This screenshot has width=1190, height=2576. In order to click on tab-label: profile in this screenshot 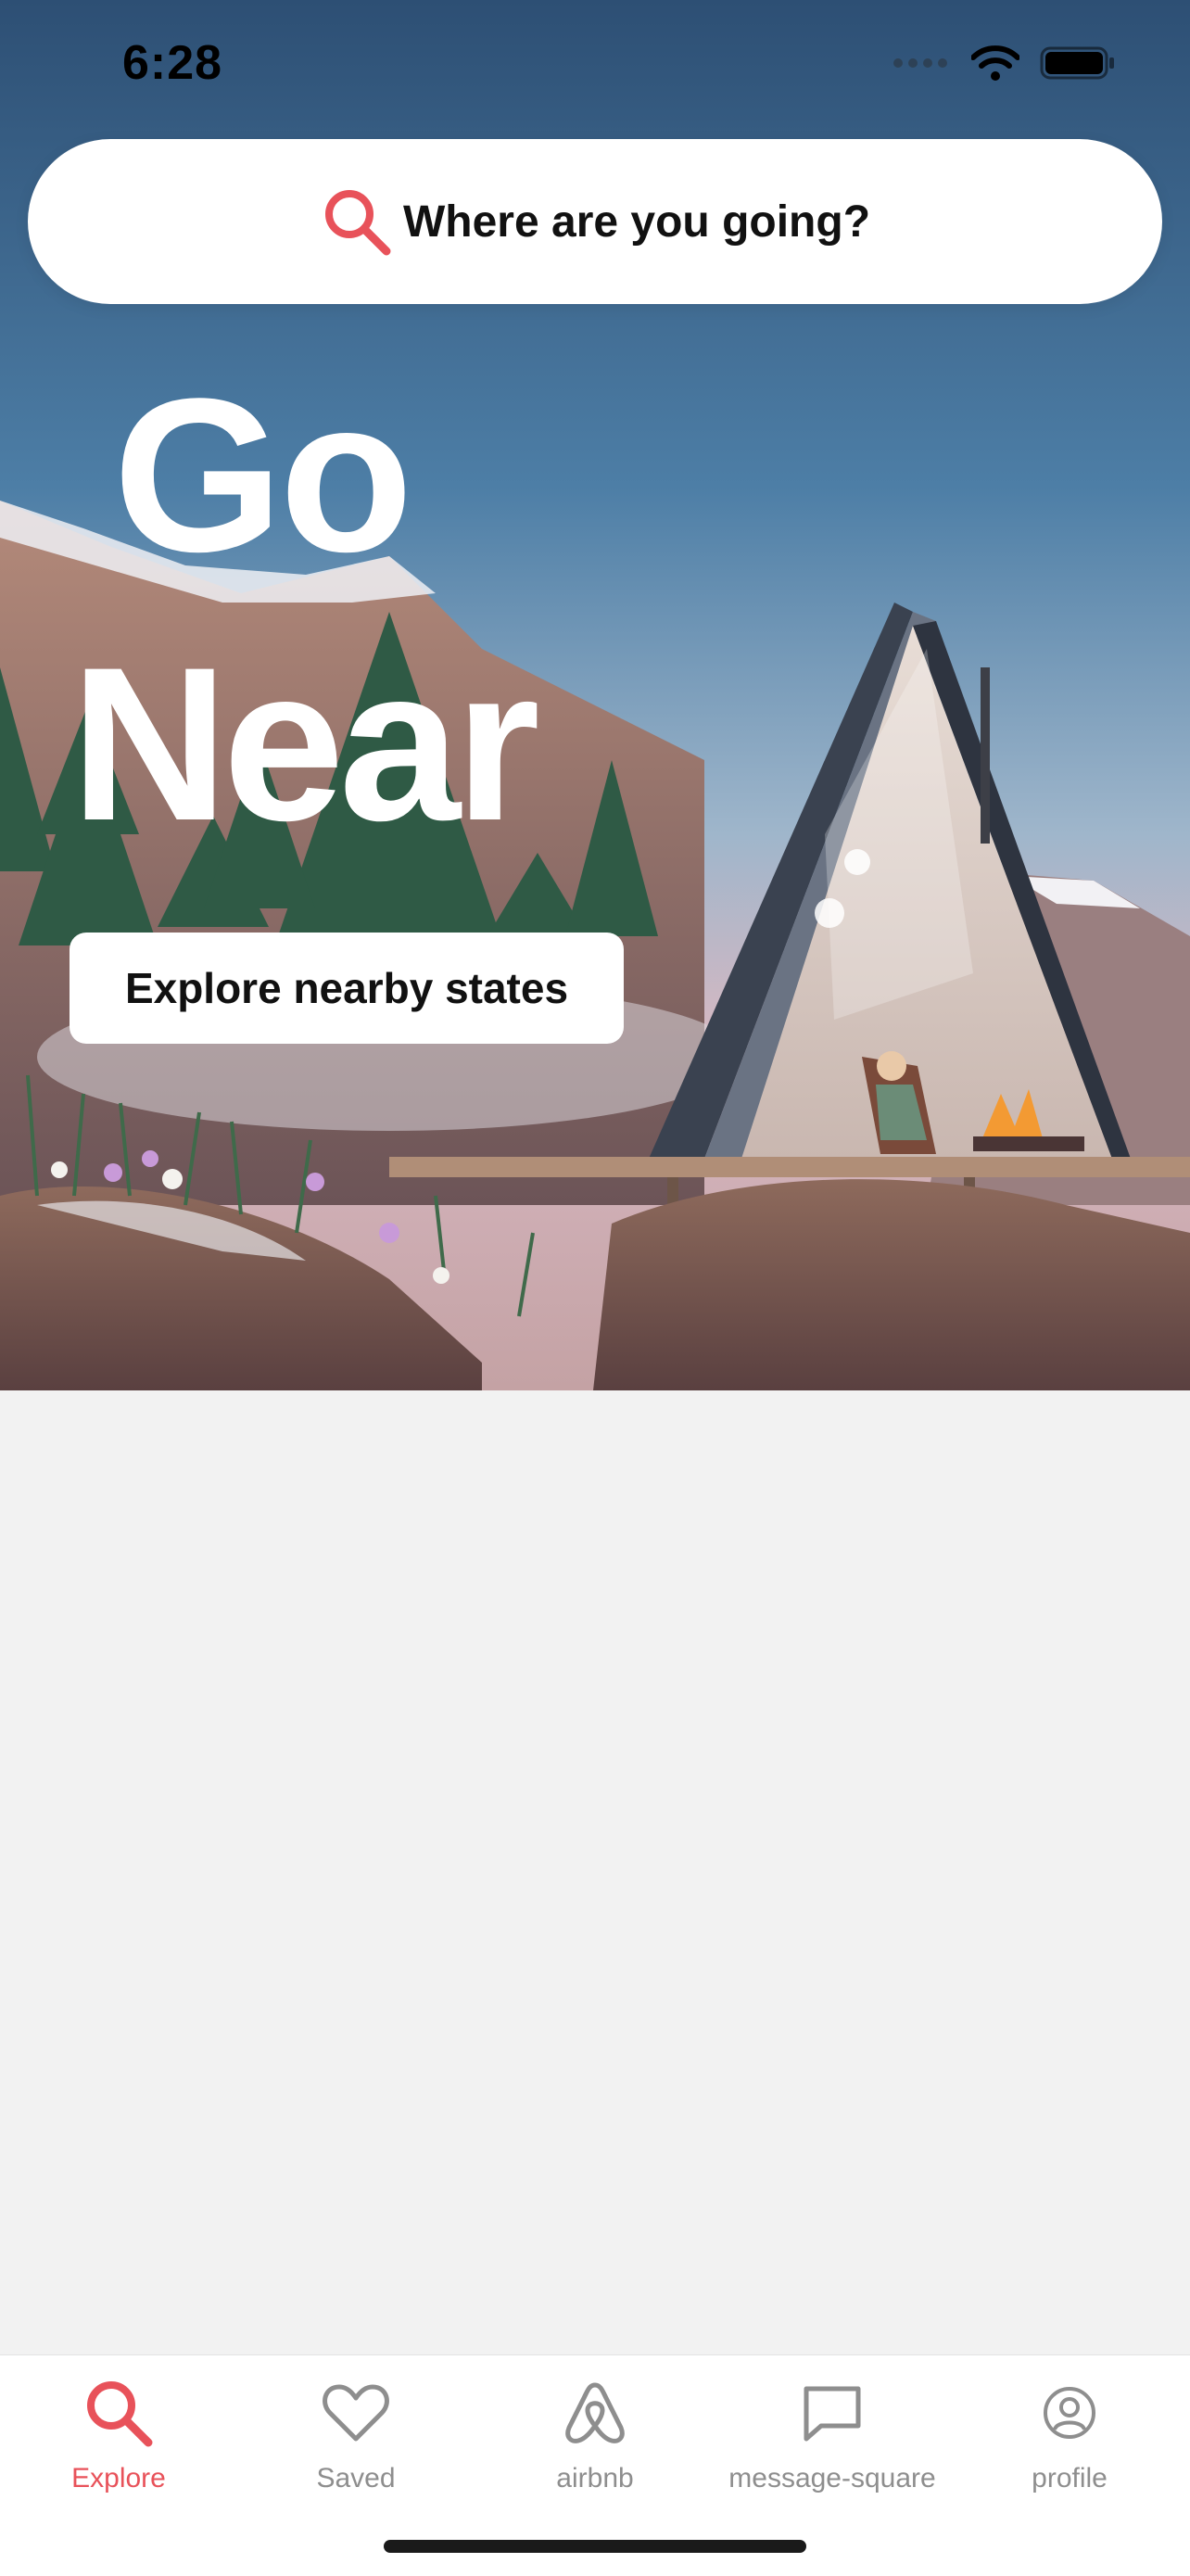, I will do `click(1070, 2478)`.